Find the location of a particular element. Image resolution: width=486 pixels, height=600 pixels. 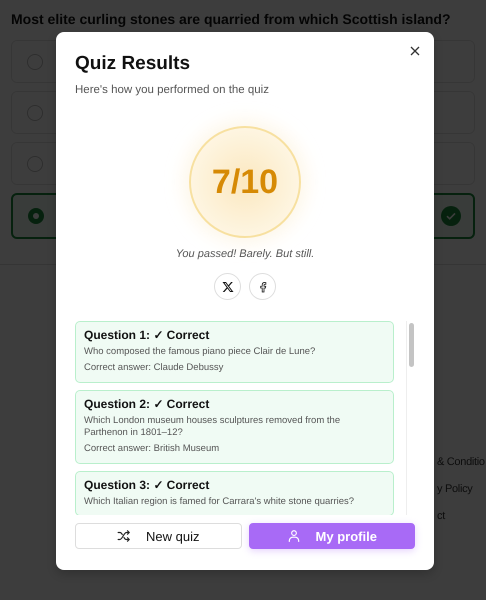

question-title: Most elite curling stones are quarried from which Scottish island? is located at coordinates (231, 19).